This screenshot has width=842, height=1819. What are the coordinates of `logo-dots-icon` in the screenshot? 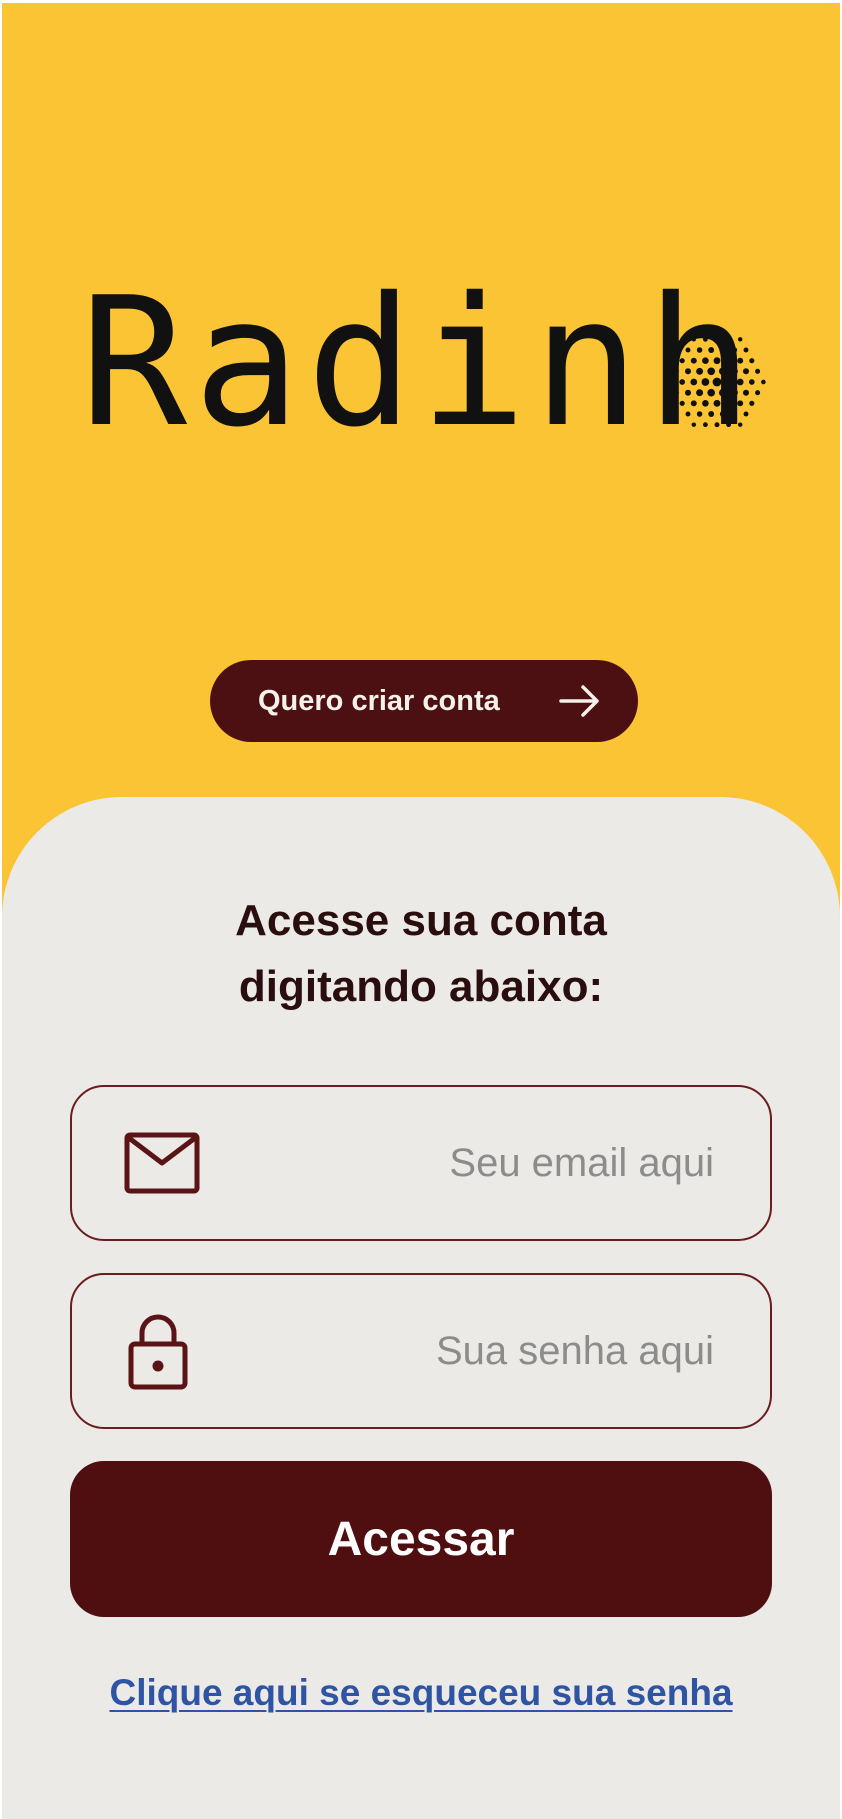 It's located at (717, 382).